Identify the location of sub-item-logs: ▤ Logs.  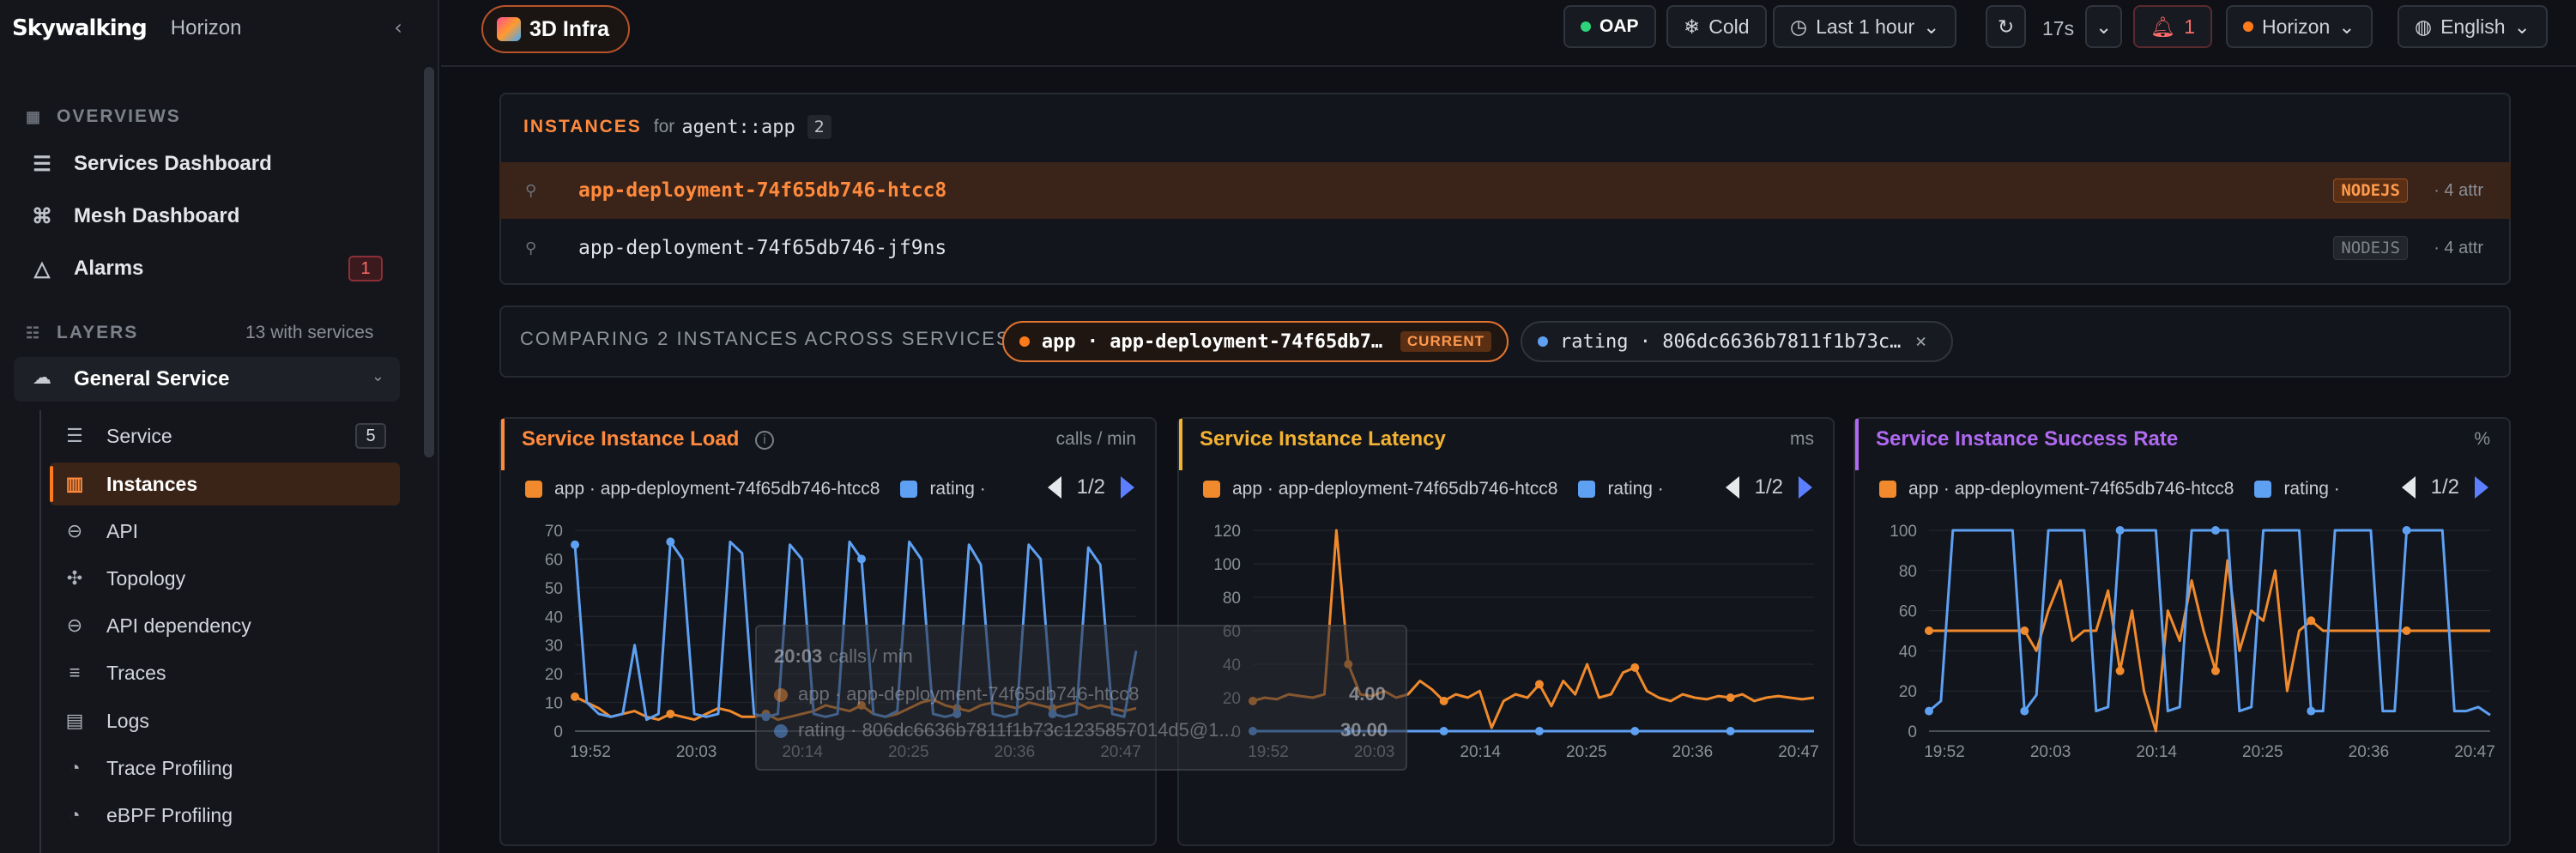
(225, 720).